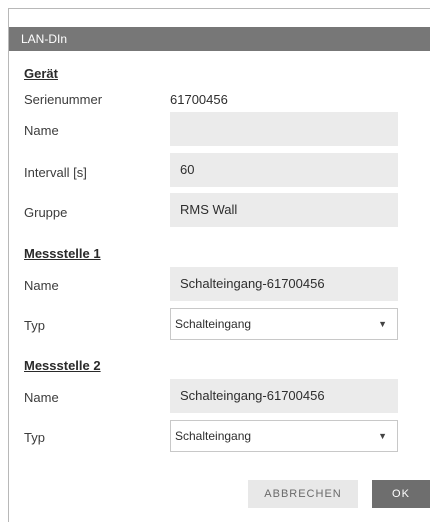  I want to click on messstelle2-name-field: Schalteingang-61700456, so click(284, 396).